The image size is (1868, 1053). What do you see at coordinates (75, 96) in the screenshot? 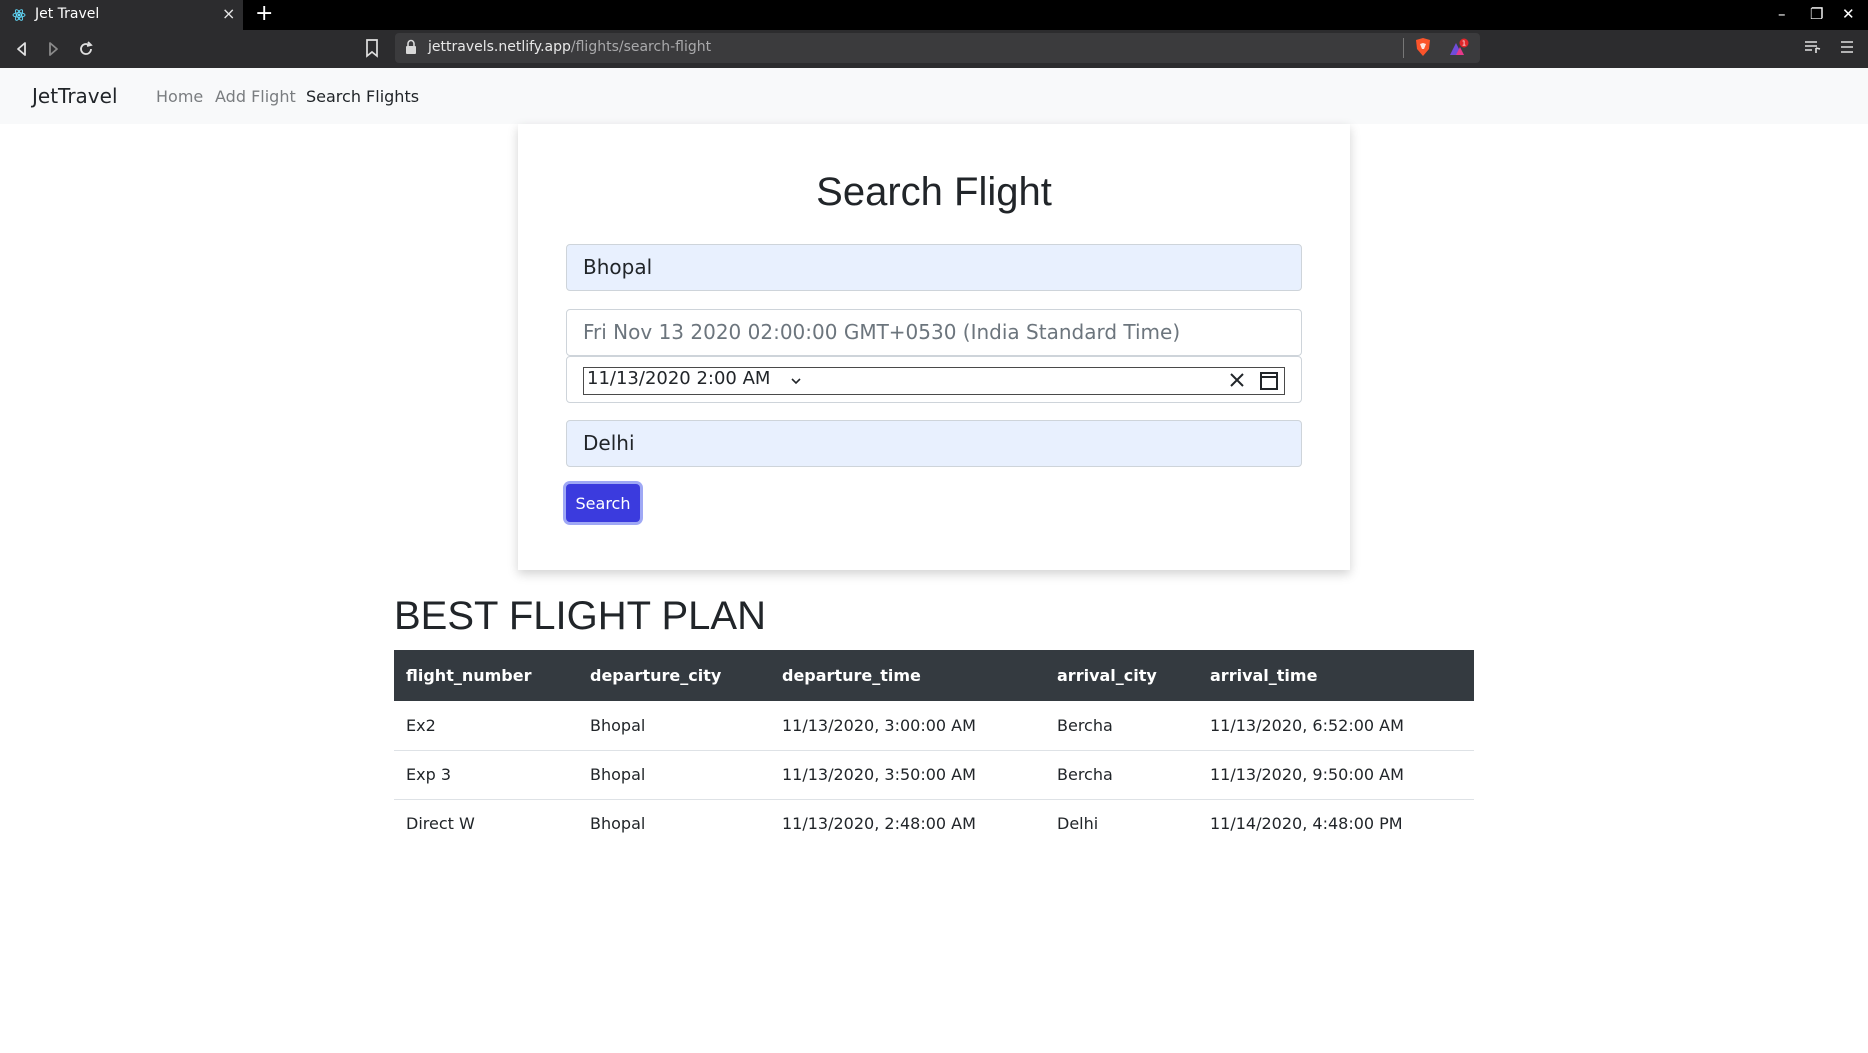
I see `brand-logo: JetTravel` at bounding box center [75, 96].